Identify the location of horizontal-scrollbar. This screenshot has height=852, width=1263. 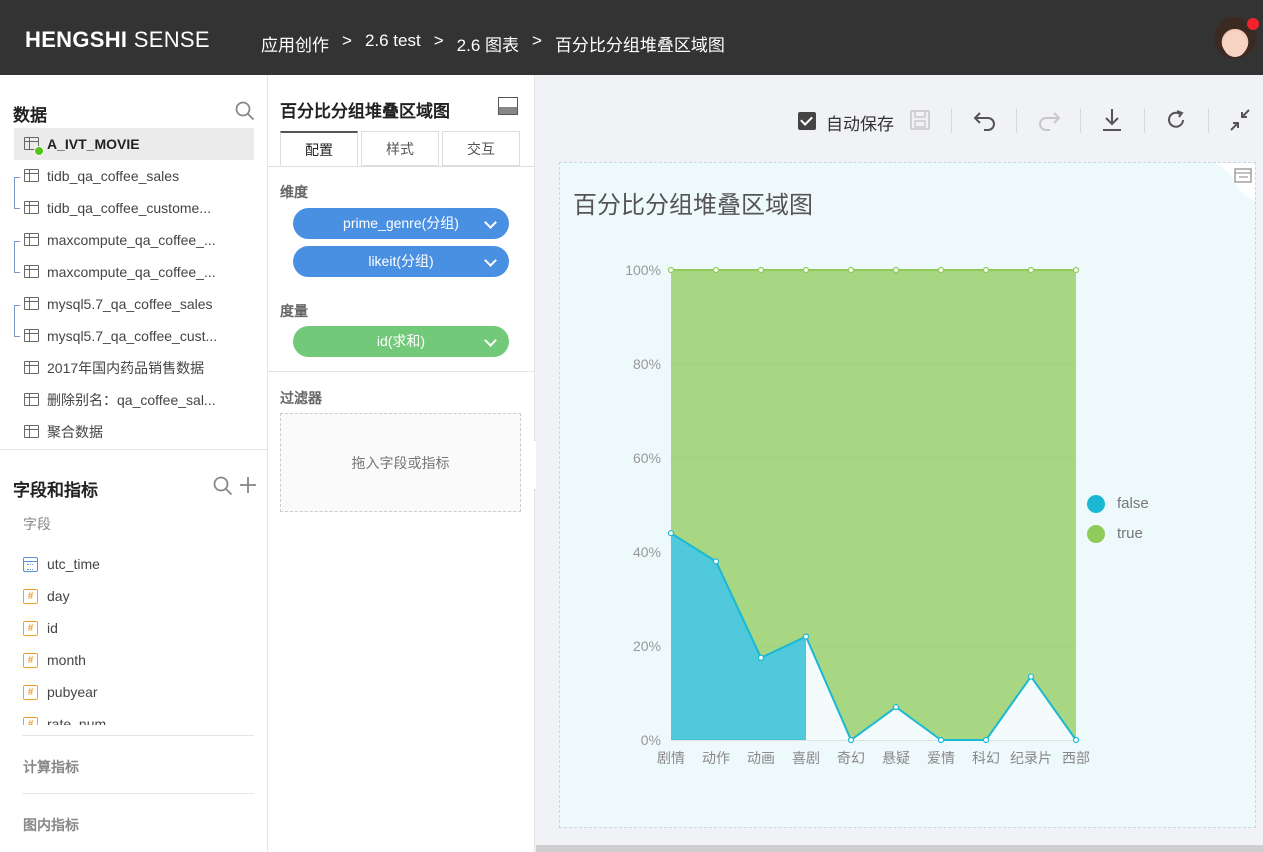
(899, 848).